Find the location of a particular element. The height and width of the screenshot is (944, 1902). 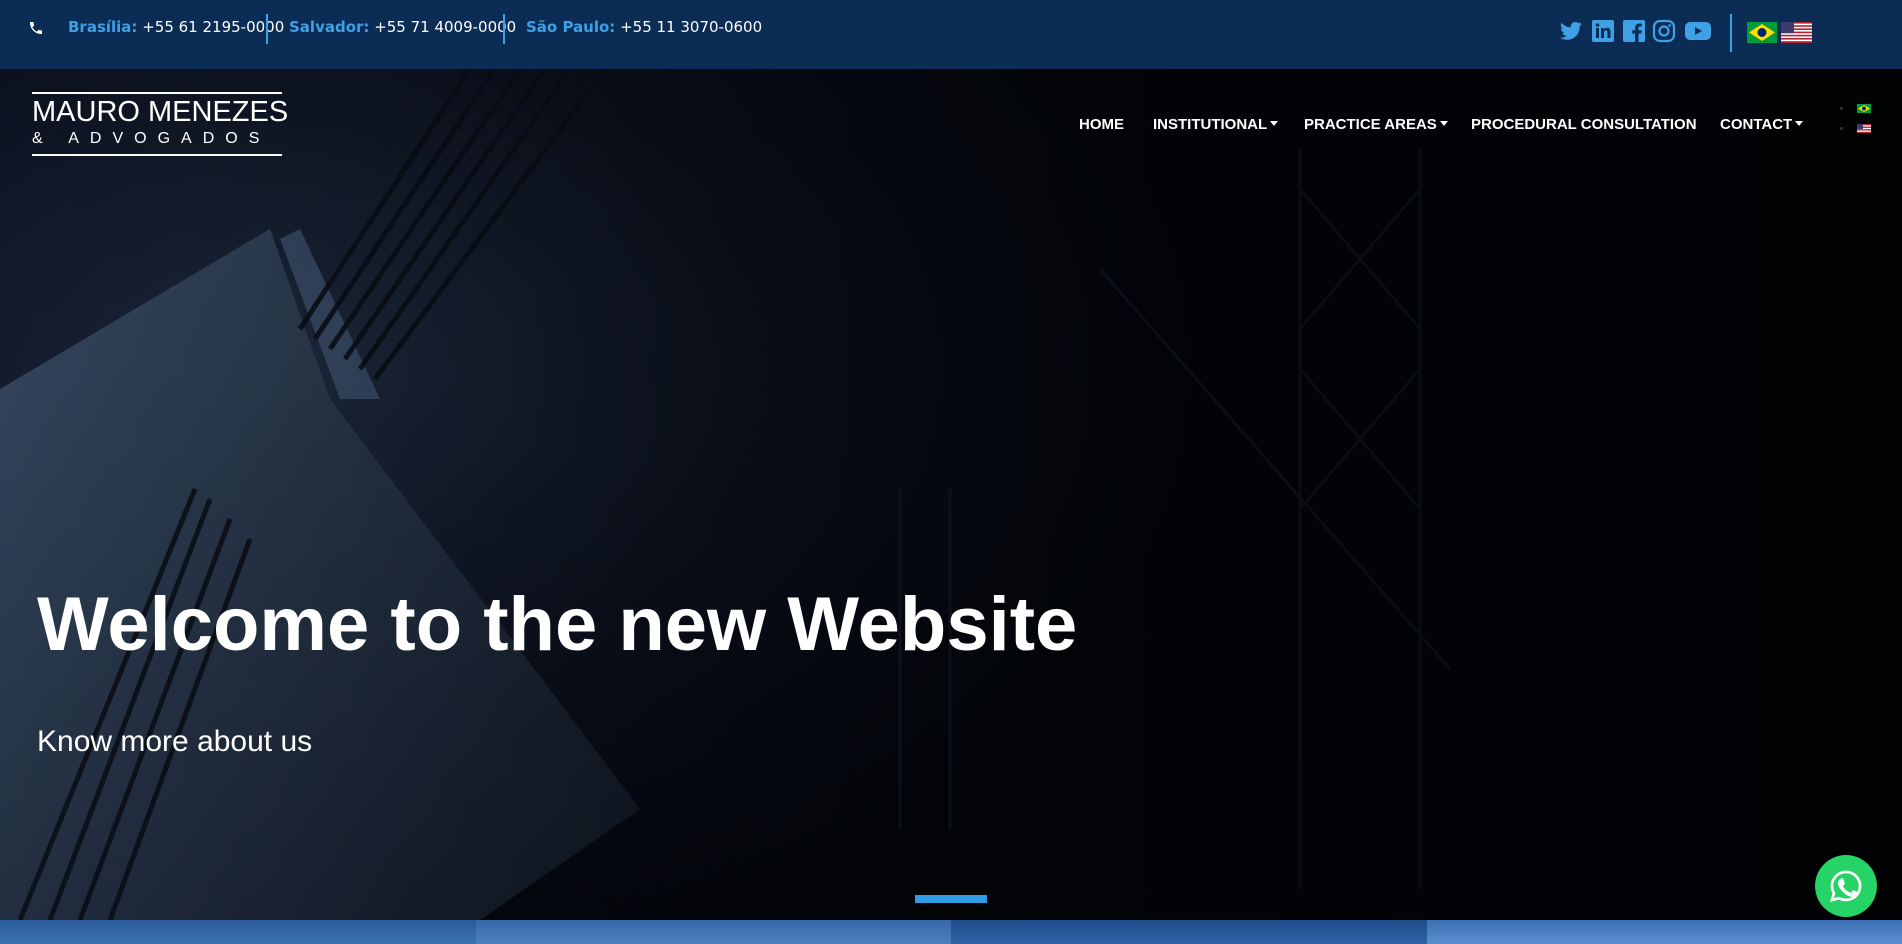

city-label: Salvador: is located at coordinates (329, 27).